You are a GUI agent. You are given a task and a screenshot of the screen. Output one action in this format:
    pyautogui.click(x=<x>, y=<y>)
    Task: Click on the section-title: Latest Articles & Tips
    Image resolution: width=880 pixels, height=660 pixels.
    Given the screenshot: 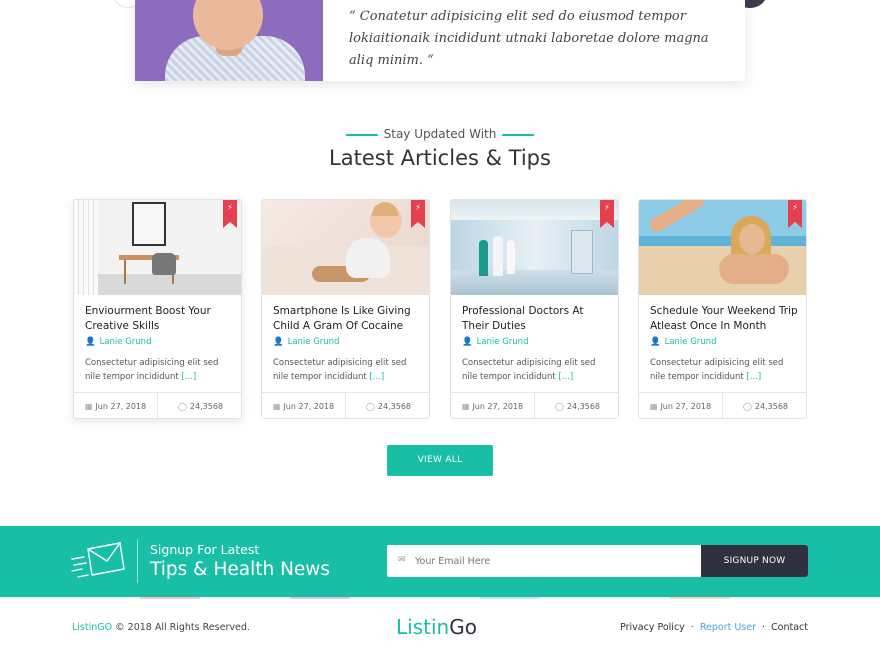 What is the action you would take?
    pyautogui.click(x=440, y=158)
    